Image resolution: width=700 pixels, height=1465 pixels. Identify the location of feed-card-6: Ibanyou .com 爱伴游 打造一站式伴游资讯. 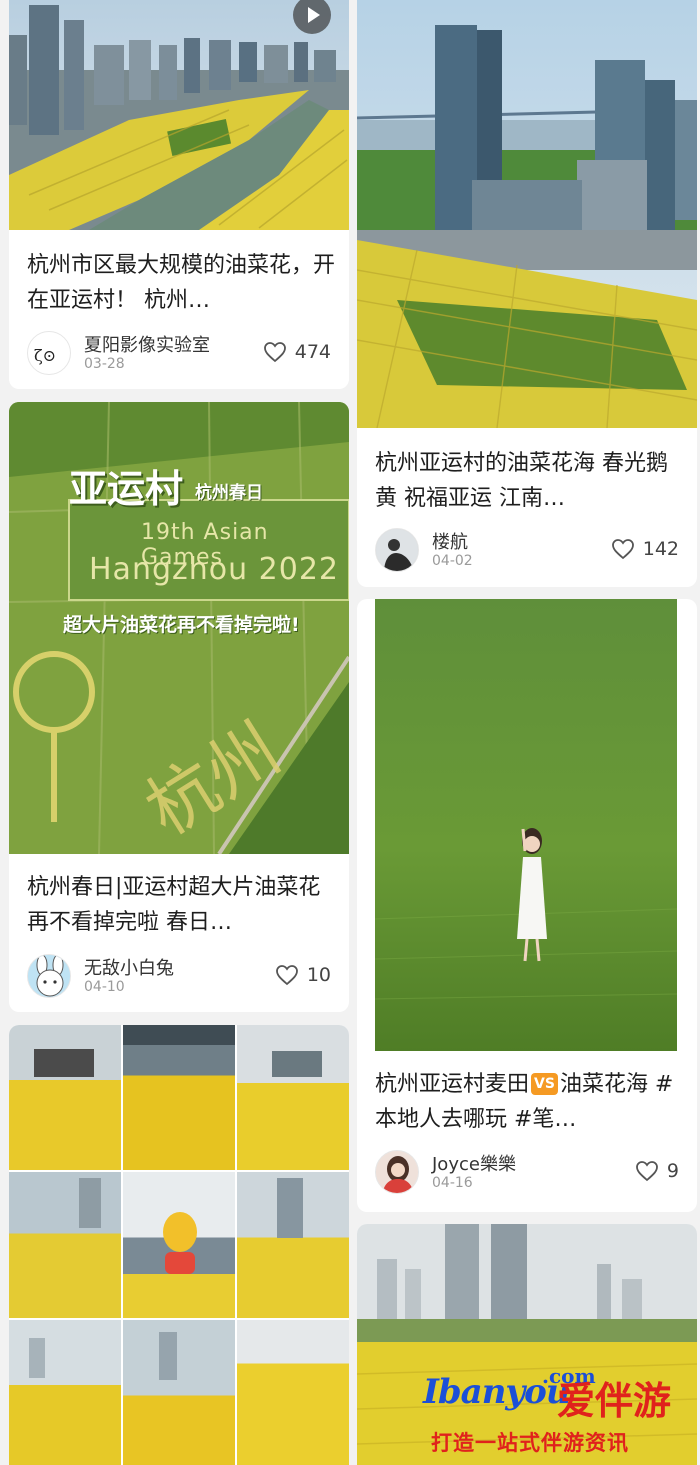
(527, 1344).